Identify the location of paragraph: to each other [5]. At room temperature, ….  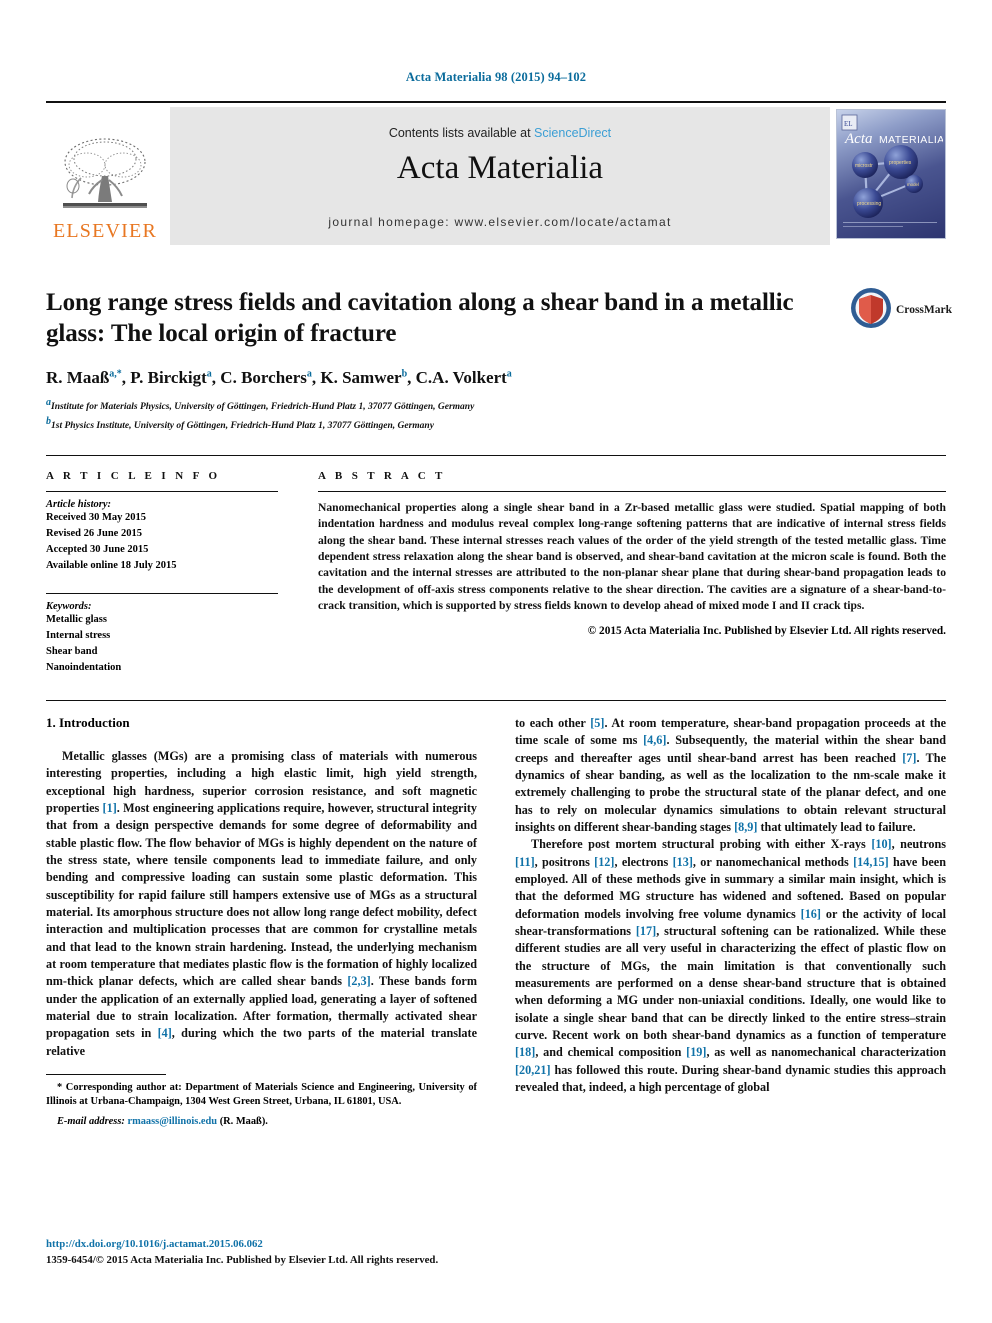
(730, 775).